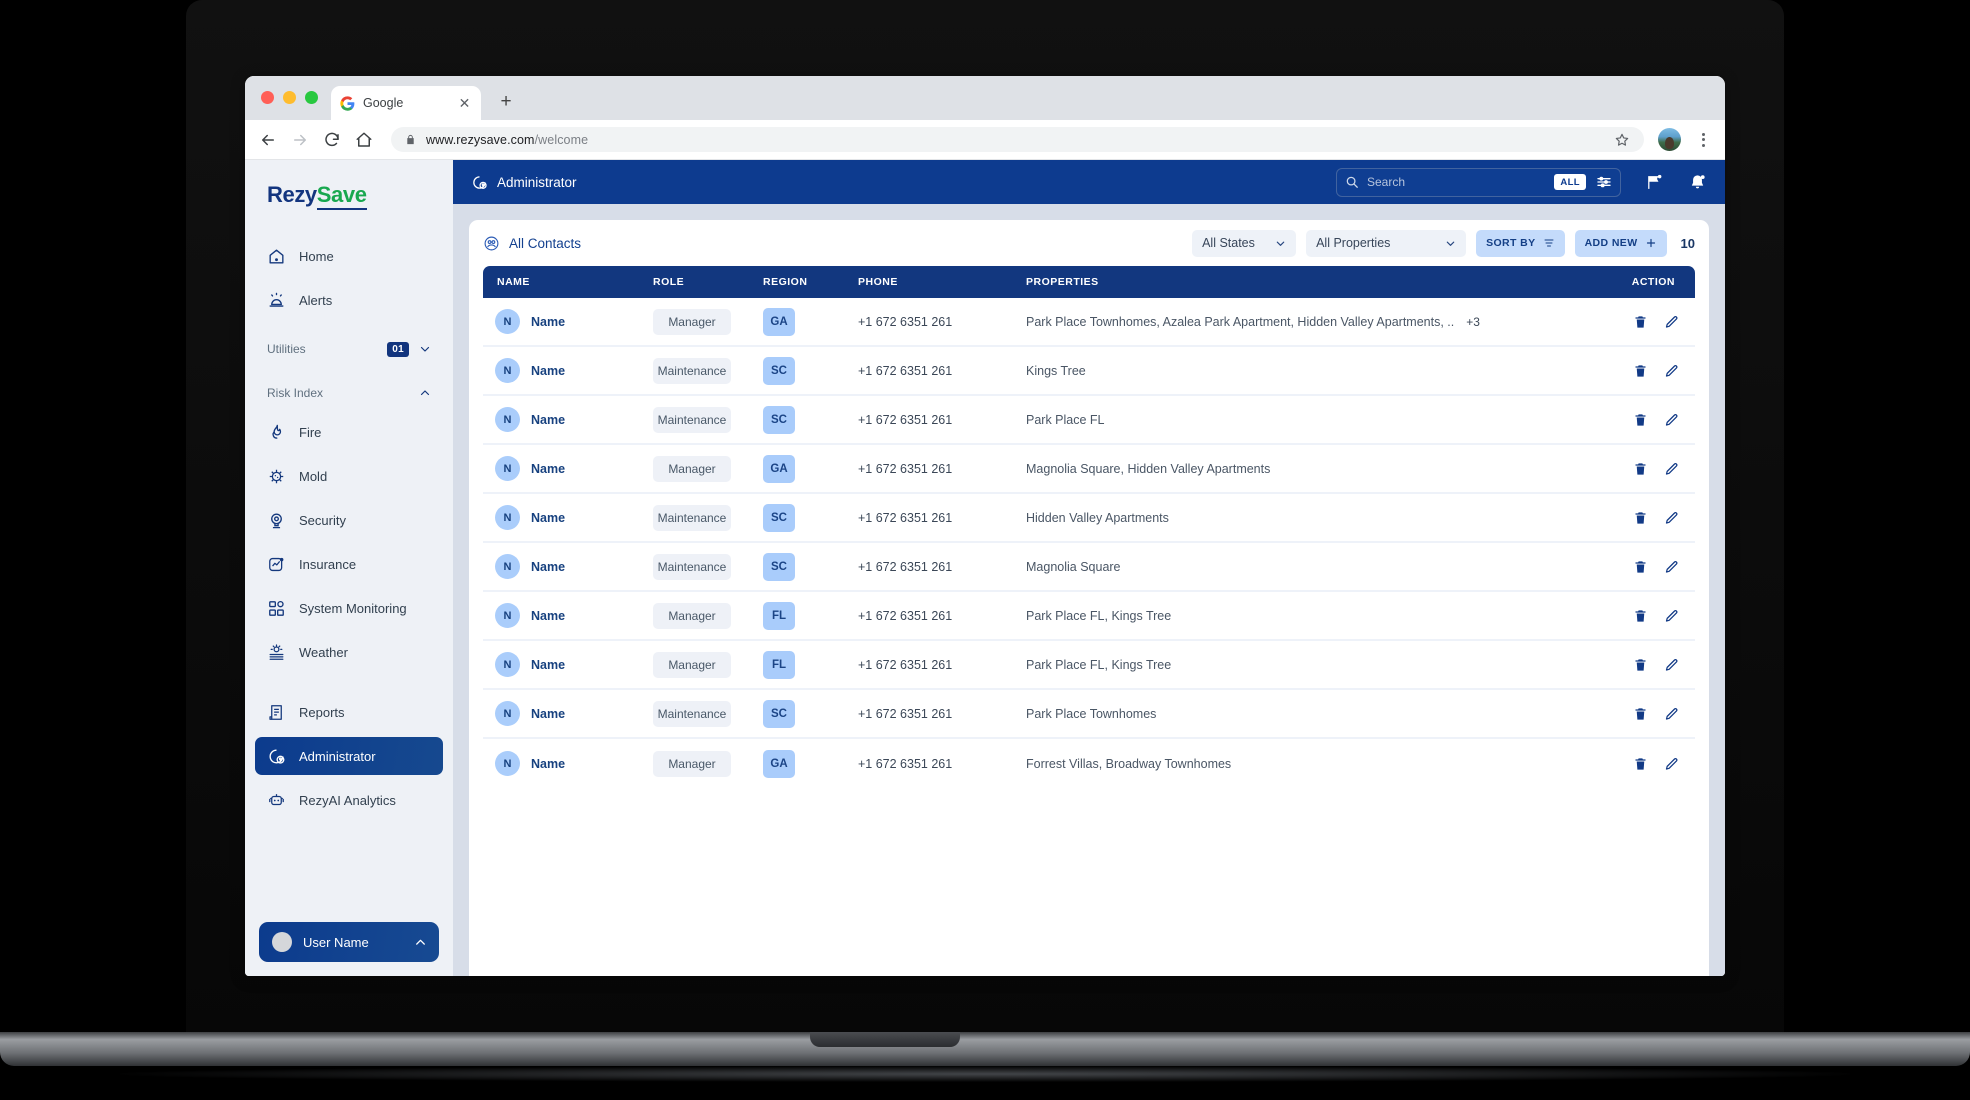  Describe the element at coordinates (1570, 182) in the screenshot. I see `search-scope-badge: ALL` at that location.